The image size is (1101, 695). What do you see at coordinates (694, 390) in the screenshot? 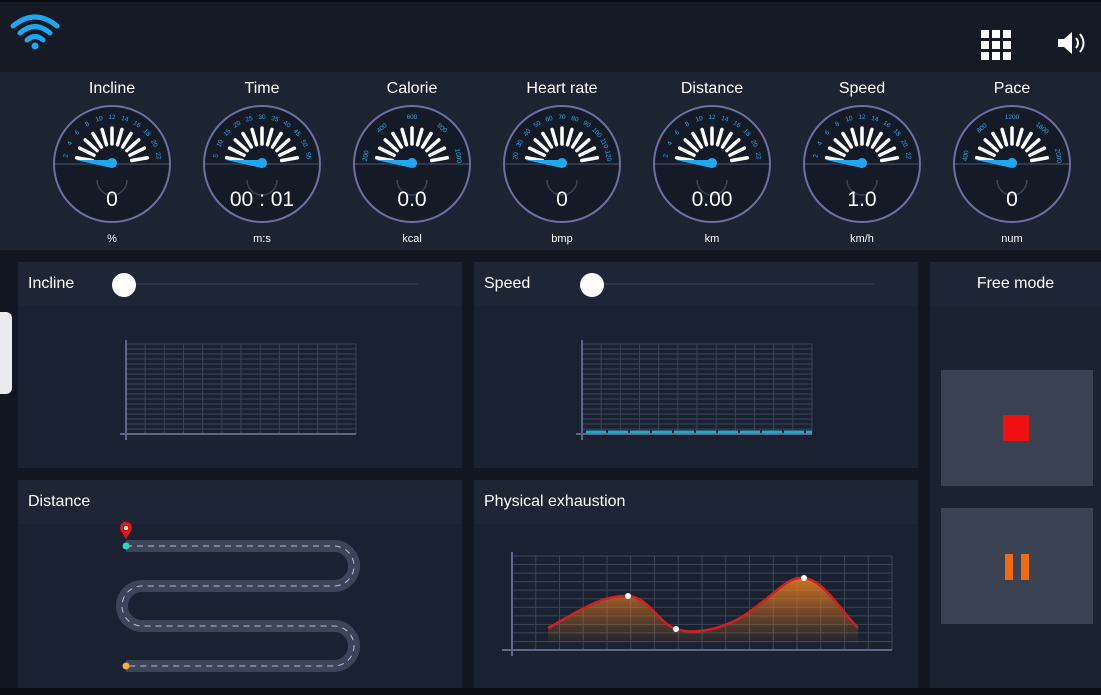
I see `speed-chart` at bounding box center [694, 390].